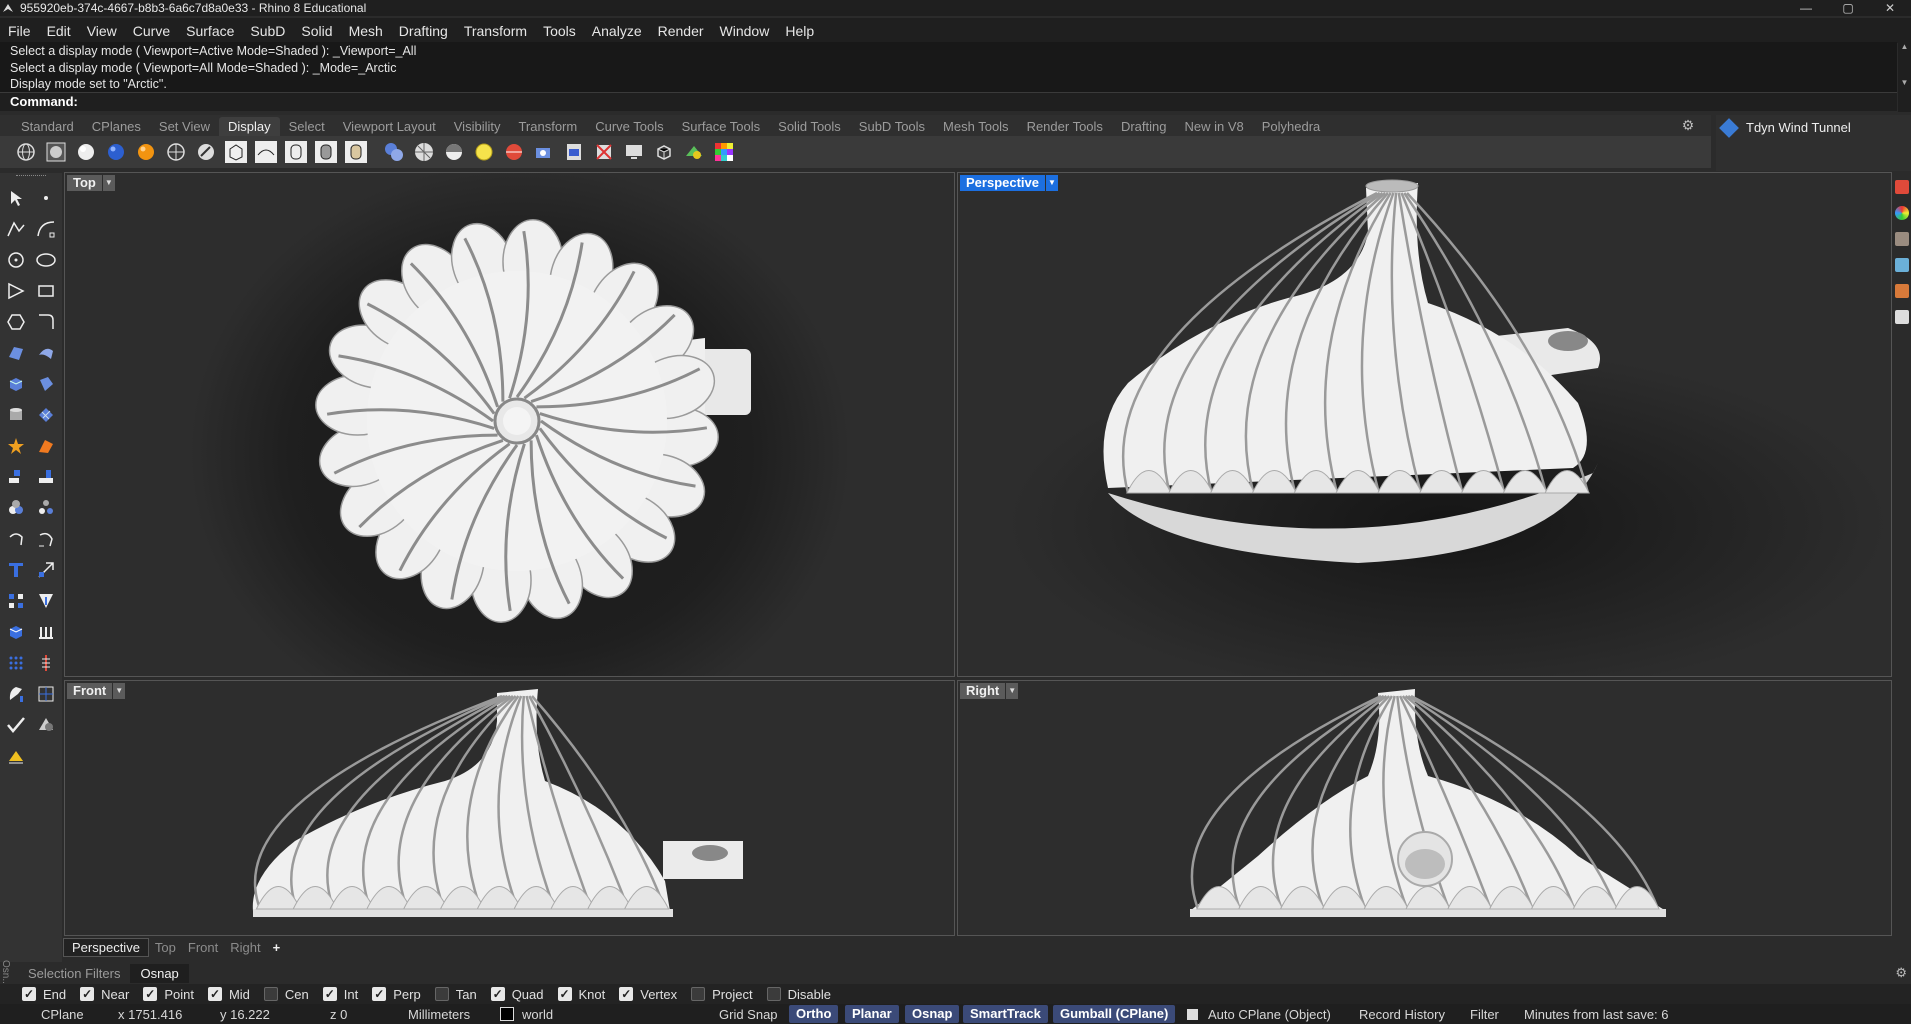  What do you see at coordinates (389, 126) in the screenshot?
I see `tab-viewport-layout: Viewport Layout` at bounding box center [389, 126].